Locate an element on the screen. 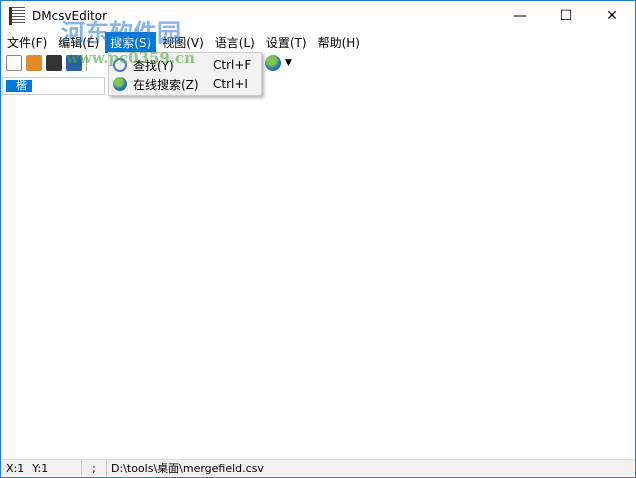 This screenshot has height=478, width=636. status-y: Y:1 is located at coordinates (40, 468).